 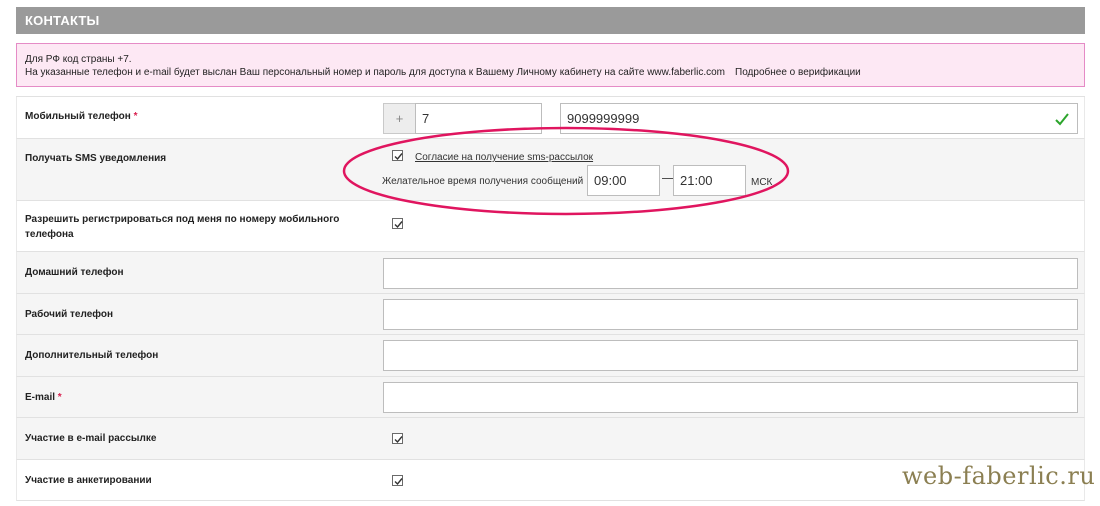 I want to click on surveys-checkbox, so click(x=397, y=480).